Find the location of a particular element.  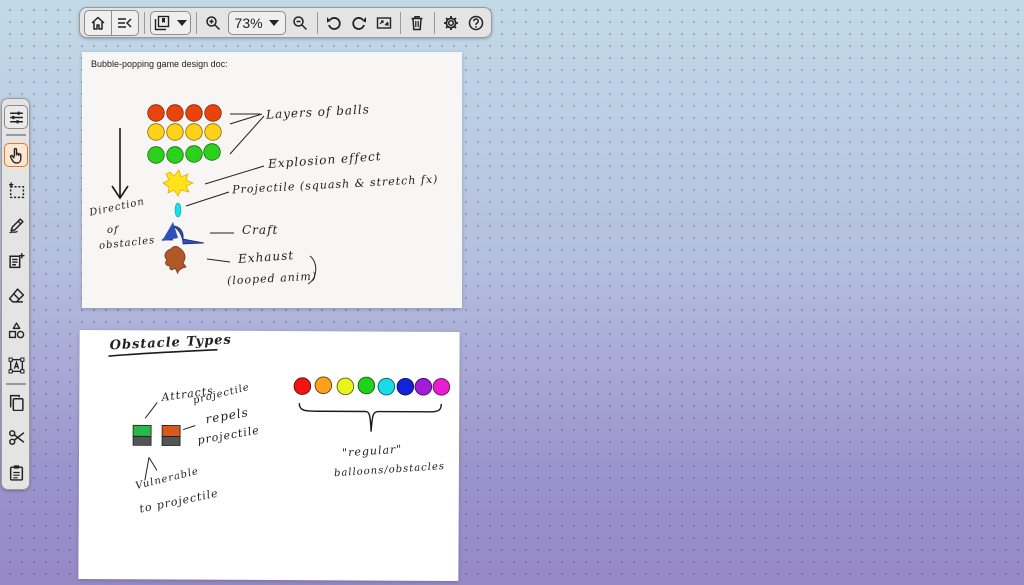

zoom-out-button is located at coordinates (300, 23).